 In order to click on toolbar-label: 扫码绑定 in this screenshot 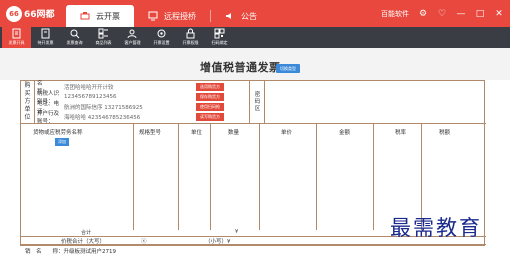, I will do `click(219, 42)`.